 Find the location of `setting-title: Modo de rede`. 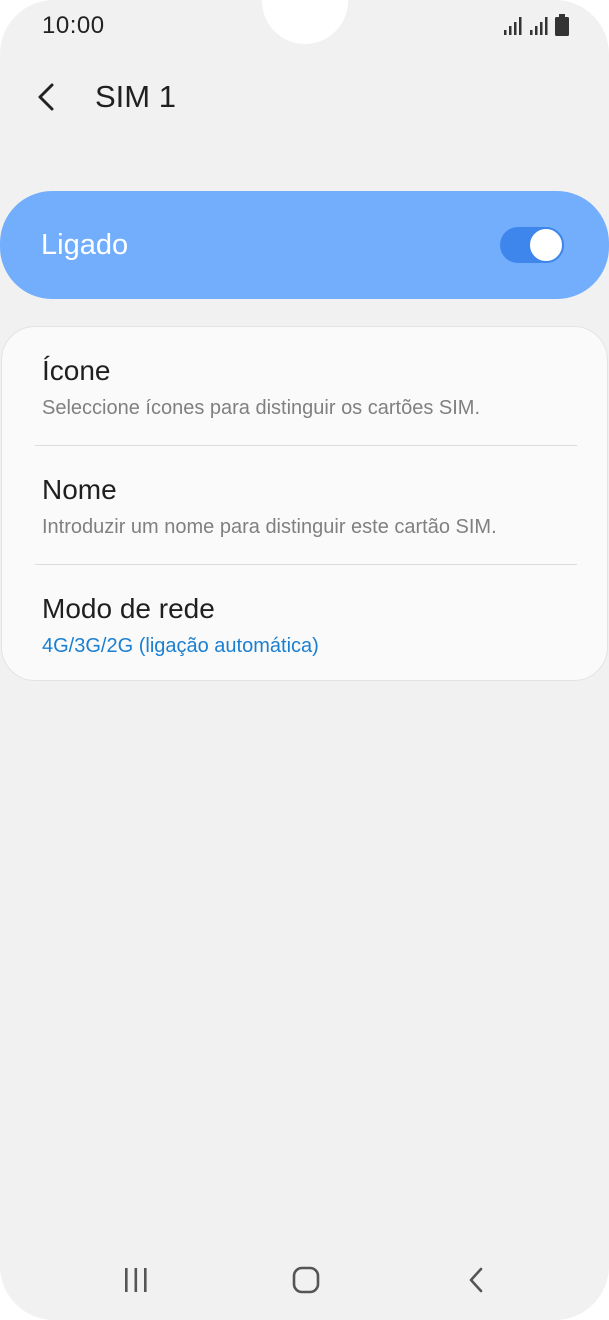

setting-title: Modo de rede is located at coordinates (128, 608).